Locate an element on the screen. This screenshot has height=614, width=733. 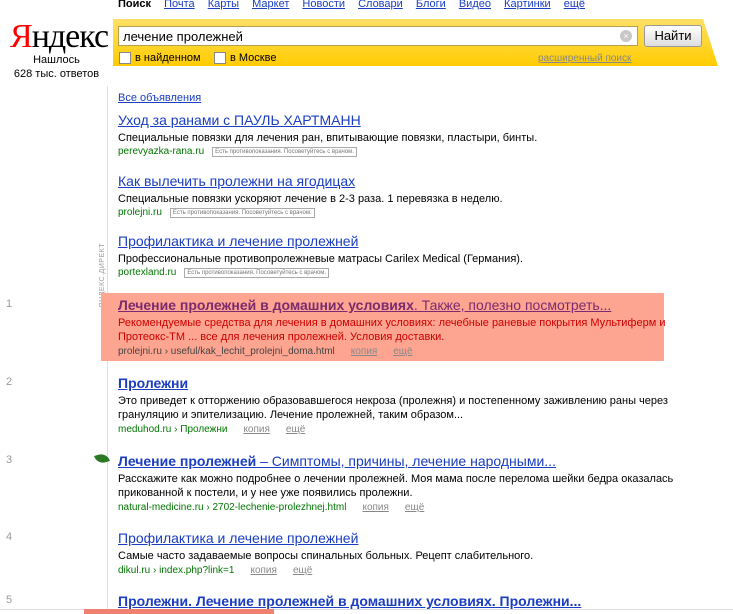
result-title-main: Лечение пролежней в домашних условиях is located at coordinates (266, 305).